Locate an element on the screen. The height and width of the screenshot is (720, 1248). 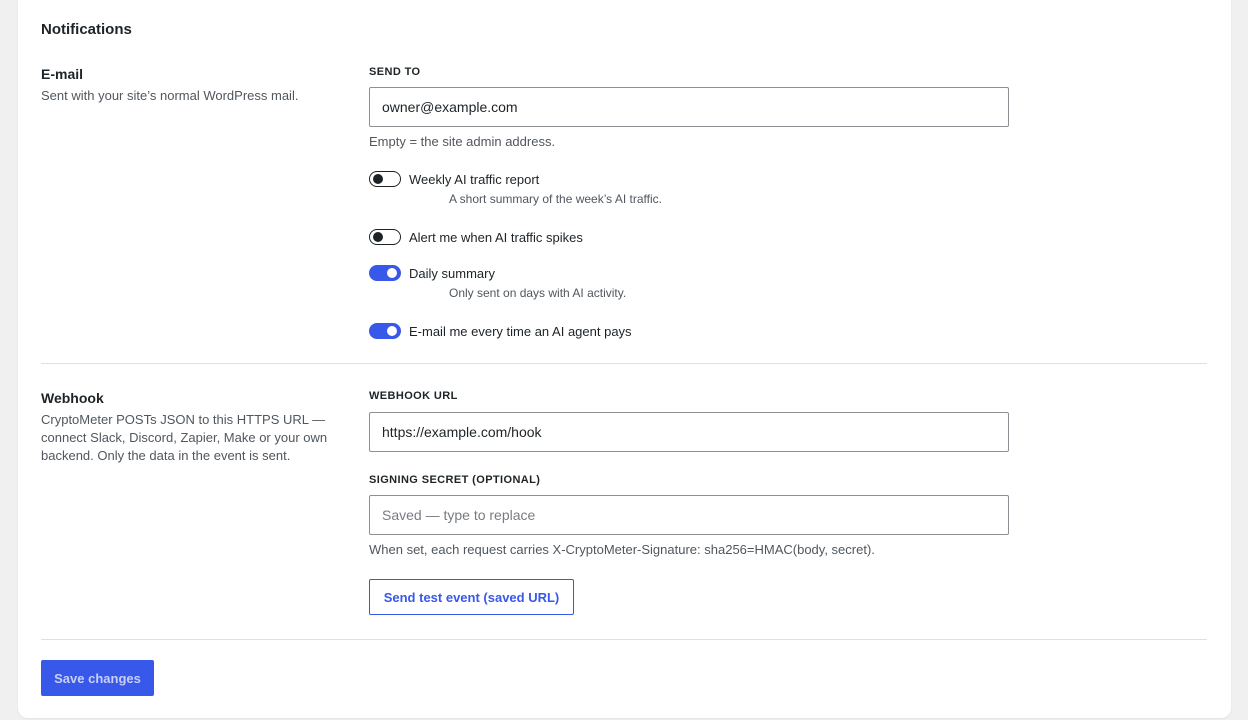
spike-alert-toggle-row: Alert me when AI traffic spikes is located at coordinates (476, 237).